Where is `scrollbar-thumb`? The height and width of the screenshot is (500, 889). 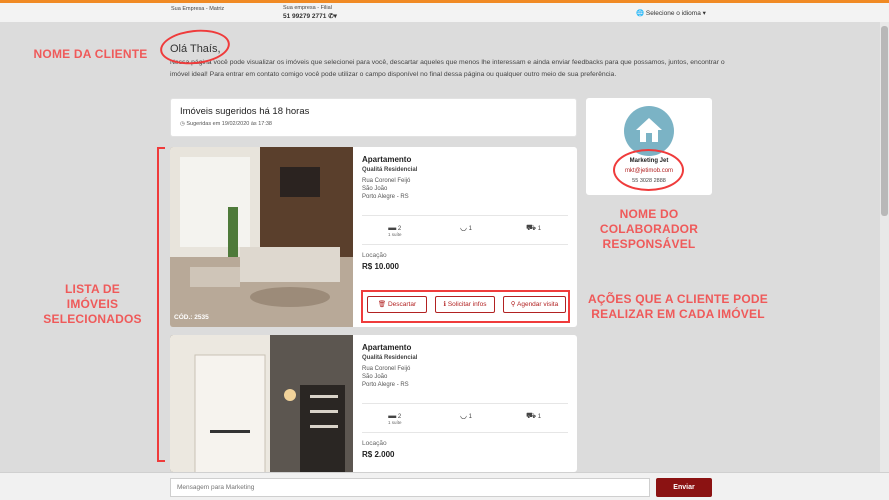 scrollbar-thumb is located at coordinates (884, 121).